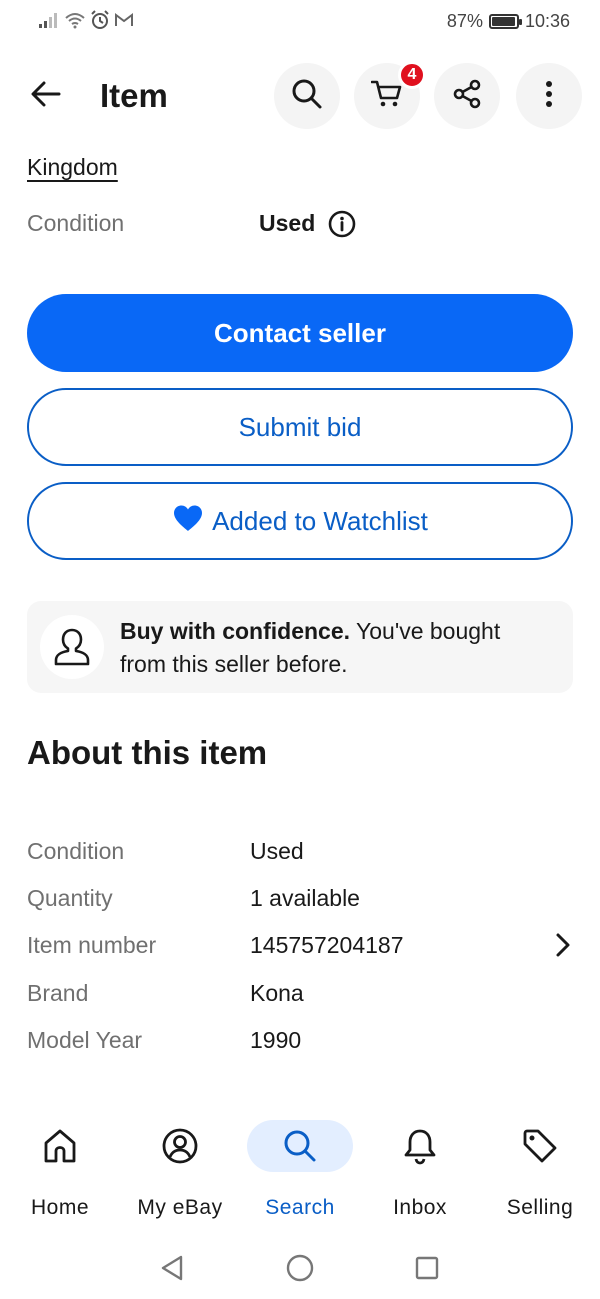  I want to click on spec-label: Item number, so click(92, 945).